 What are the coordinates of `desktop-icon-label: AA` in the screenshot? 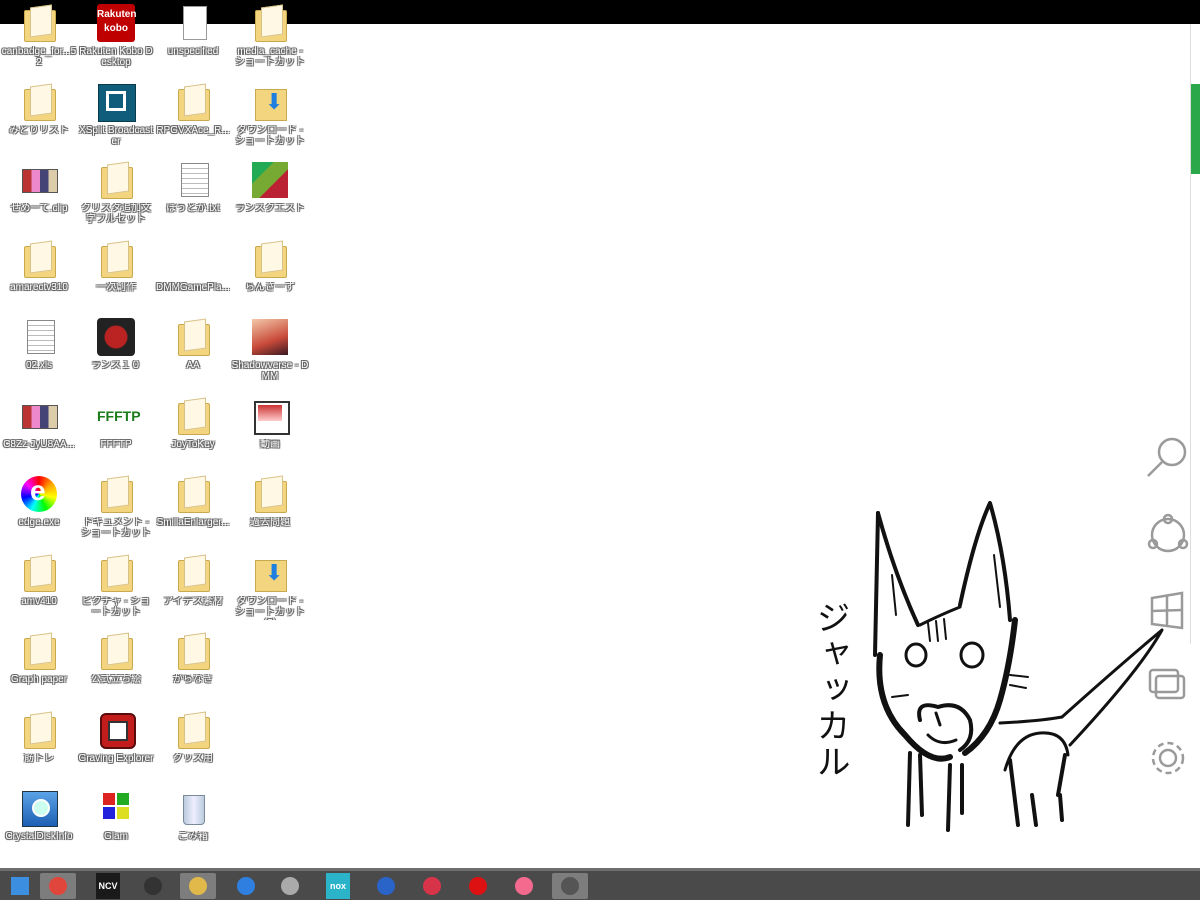 It's located at (193, 365).